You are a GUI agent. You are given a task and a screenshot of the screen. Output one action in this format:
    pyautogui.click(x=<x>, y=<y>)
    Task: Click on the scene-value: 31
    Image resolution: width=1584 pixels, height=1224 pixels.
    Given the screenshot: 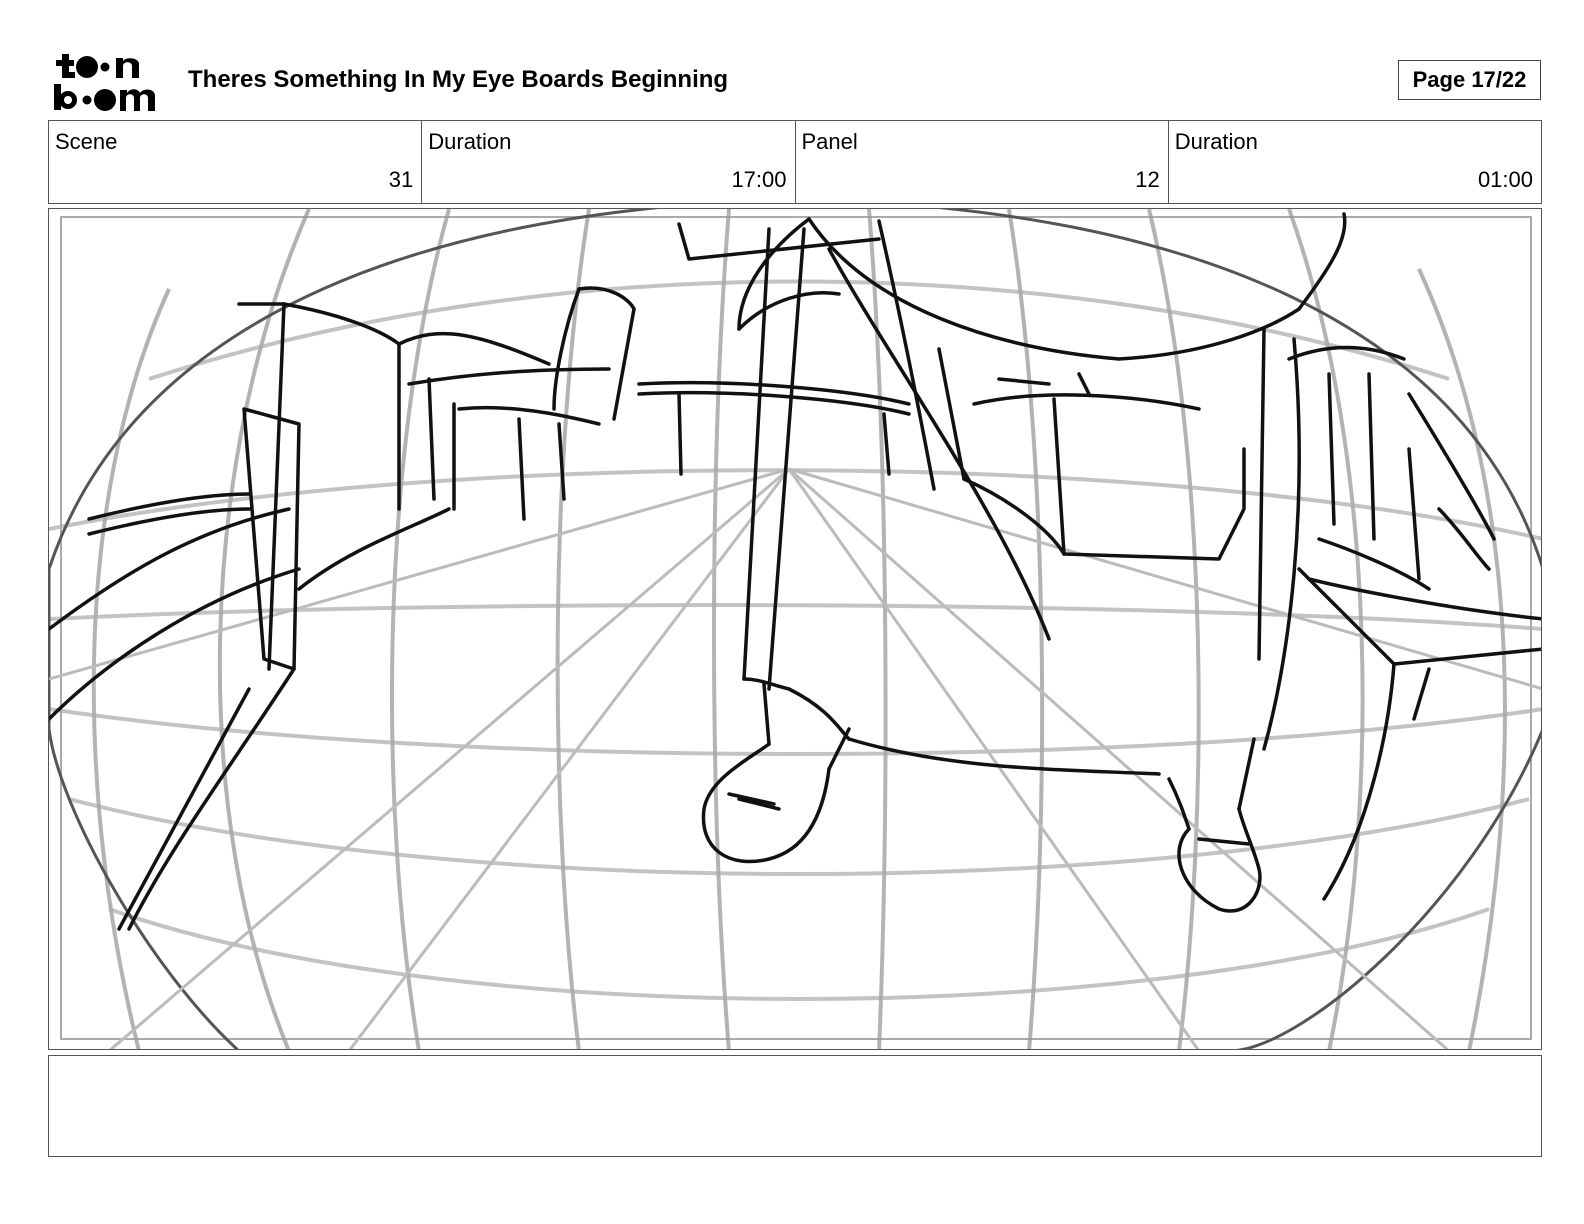 What is the action you would take?
    pyautogui.click(x=401, y=179)
    